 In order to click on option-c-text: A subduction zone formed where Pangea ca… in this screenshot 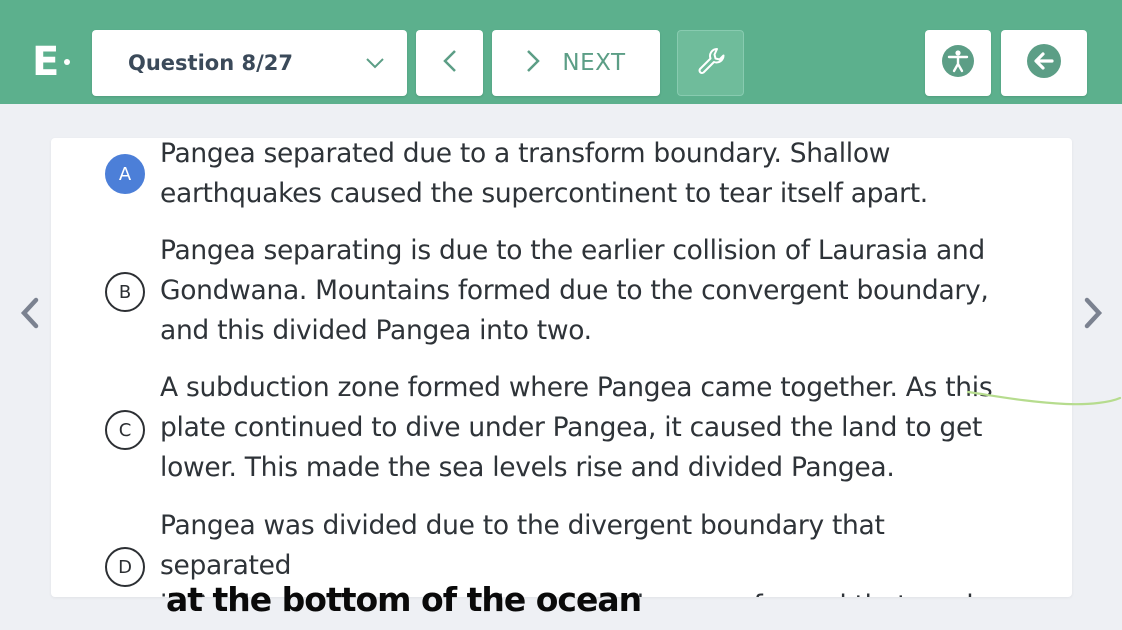, I will do `click(585, 428)`.